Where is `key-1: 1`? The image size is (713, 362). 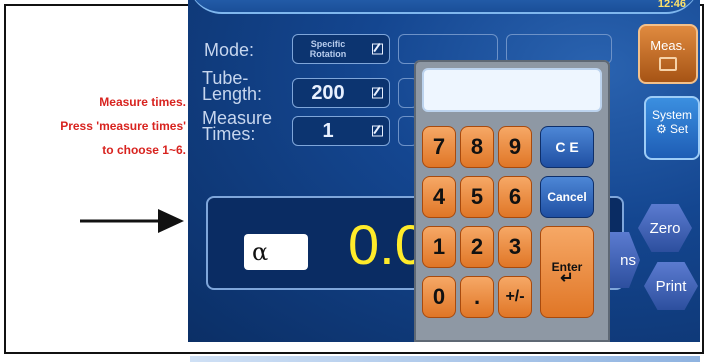 key-1: 1 is located at coordinates (439, 247).